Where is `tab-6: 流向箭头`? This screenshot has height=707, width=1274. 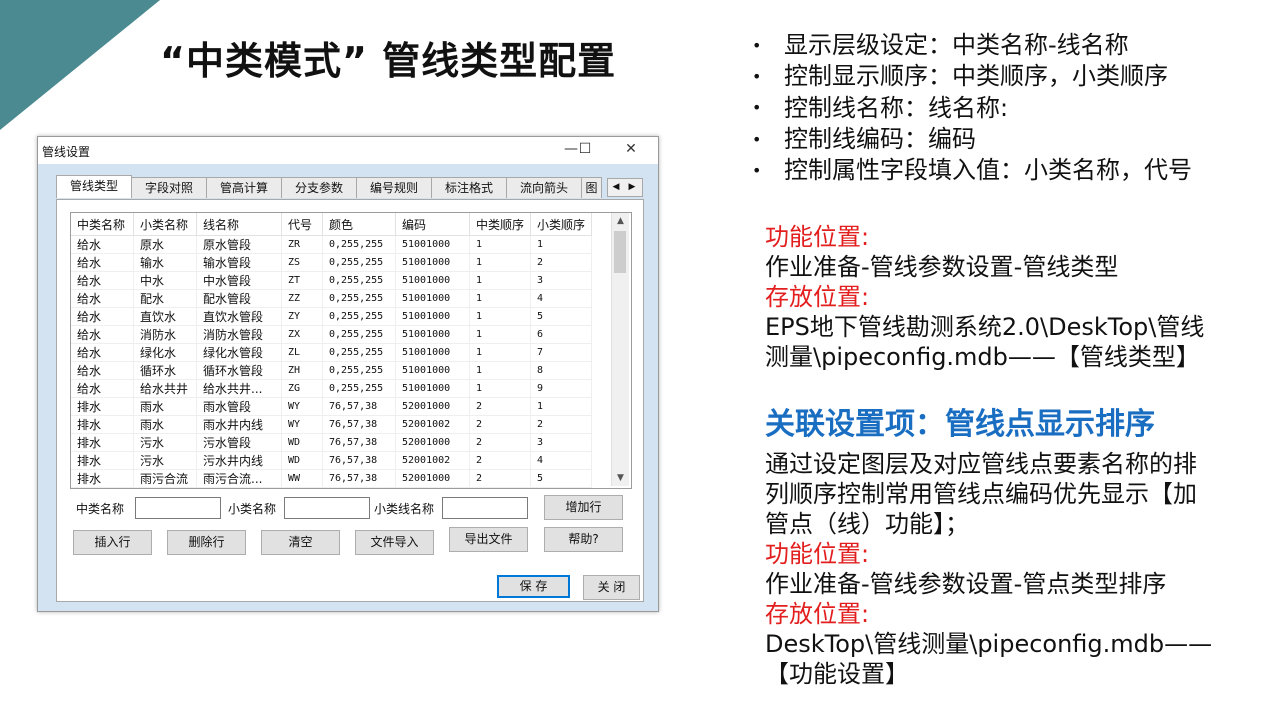
tab-6: 流向箭头 is located at coordinates (544, 187).